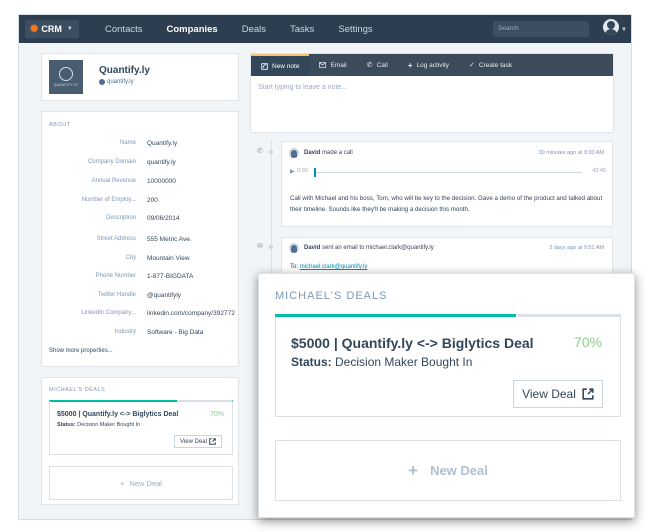 The image size is (648, 532). I want to click on event-time: 30 minutes ago at 9:30 AM, so click(571, 153).